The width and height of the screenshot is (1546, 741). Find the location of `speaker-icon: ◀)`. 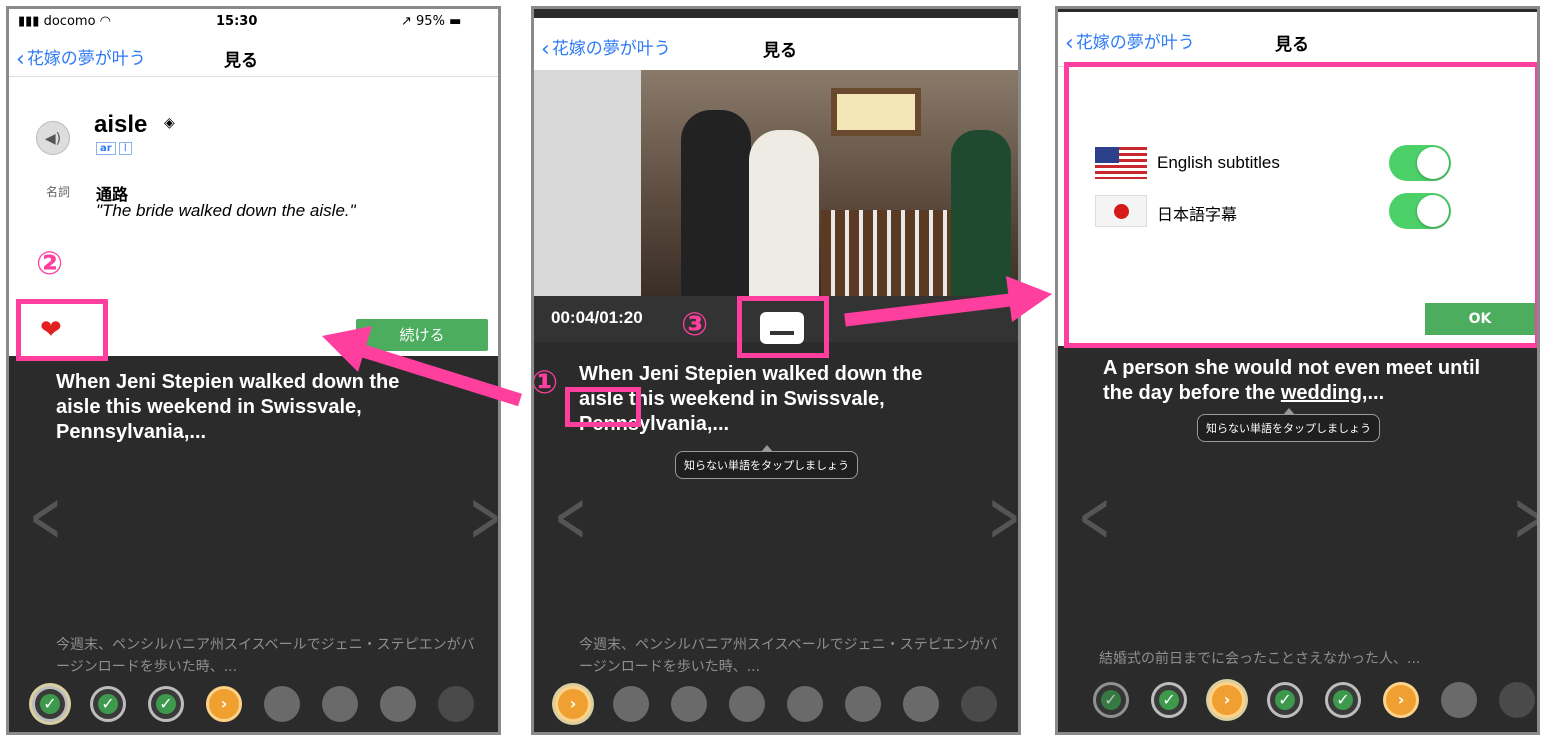

speaker-icon: ◀) is located at coordinates (53, 138).